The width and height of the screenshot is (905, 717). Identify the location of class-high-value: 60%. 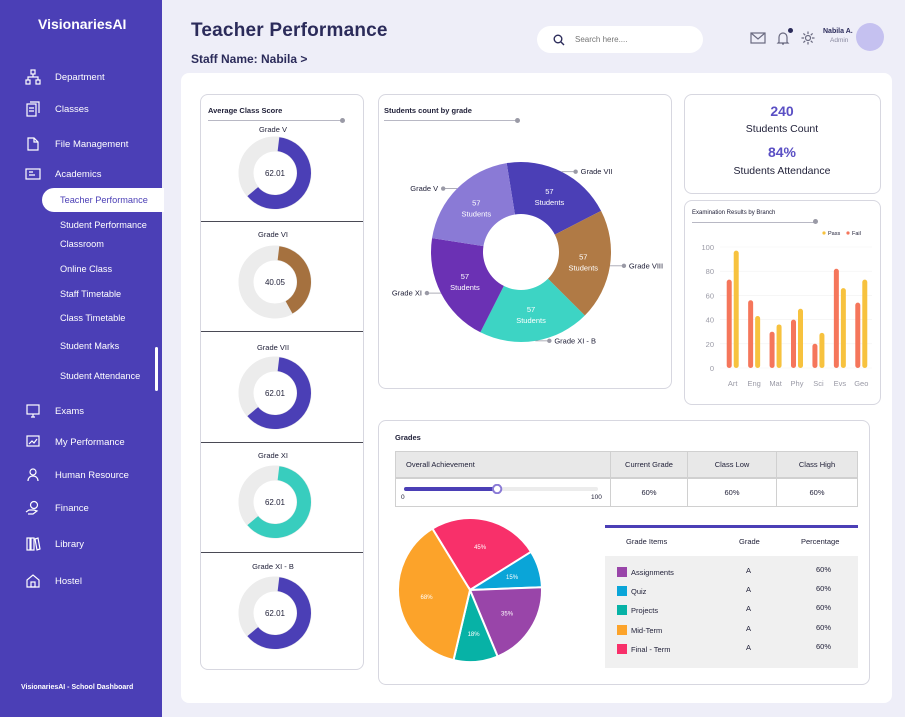
(817, 492).